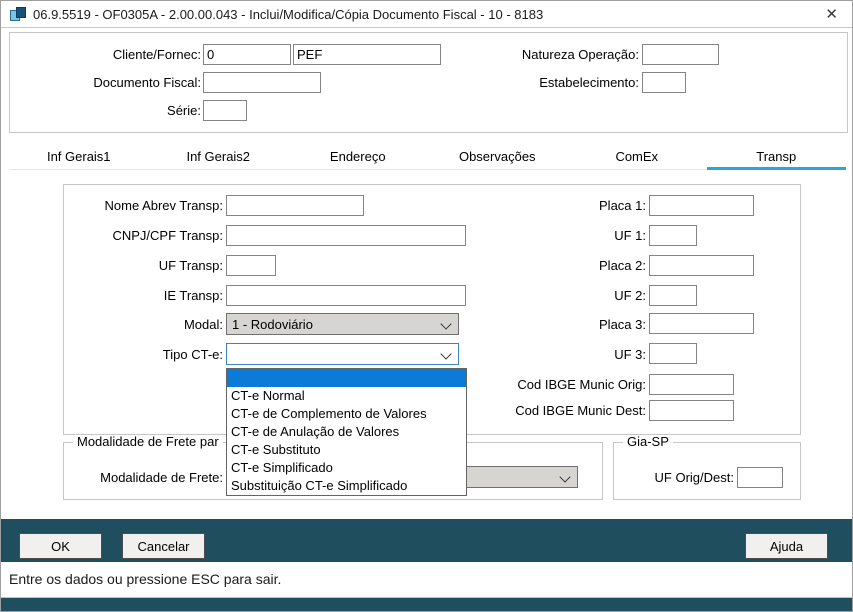 This screenshot has width=853, height=612. I want to click on uf-orig-dest-label: UF Orig/Dest:, so click(694, 477).